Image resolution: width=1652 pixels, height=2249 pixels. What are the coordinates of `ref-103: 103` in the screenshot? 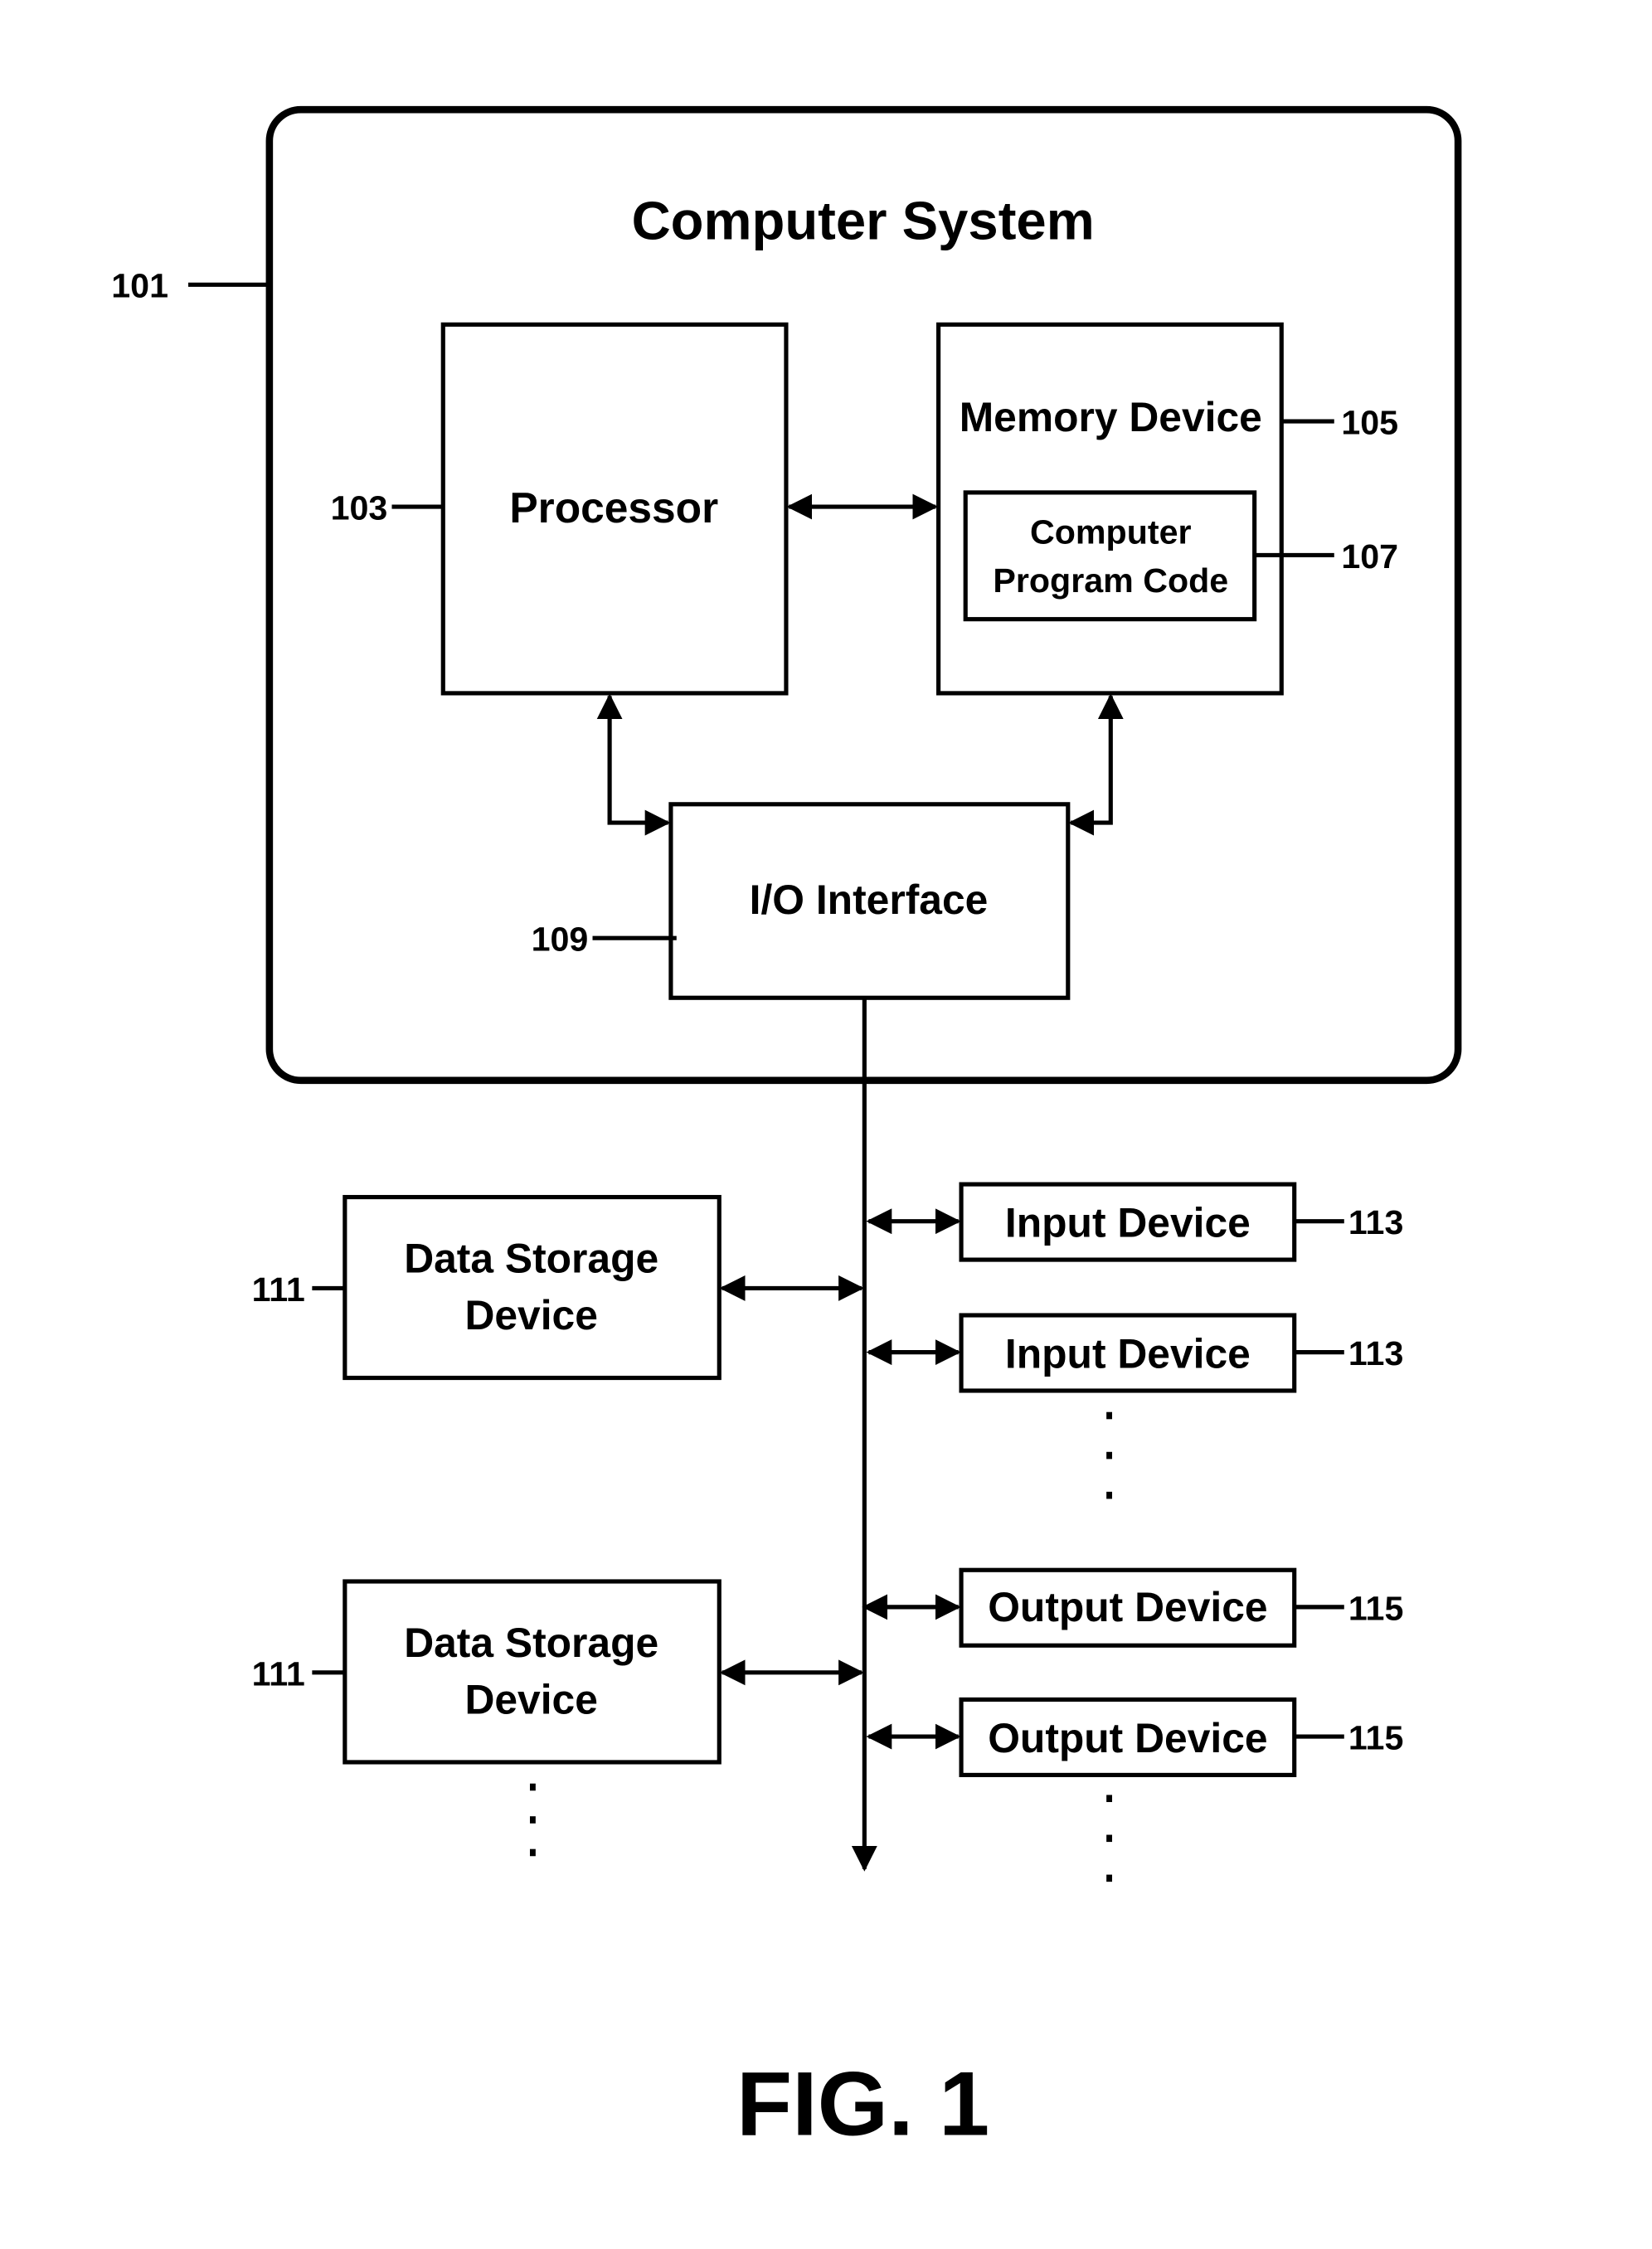 It's located at (359, 508).